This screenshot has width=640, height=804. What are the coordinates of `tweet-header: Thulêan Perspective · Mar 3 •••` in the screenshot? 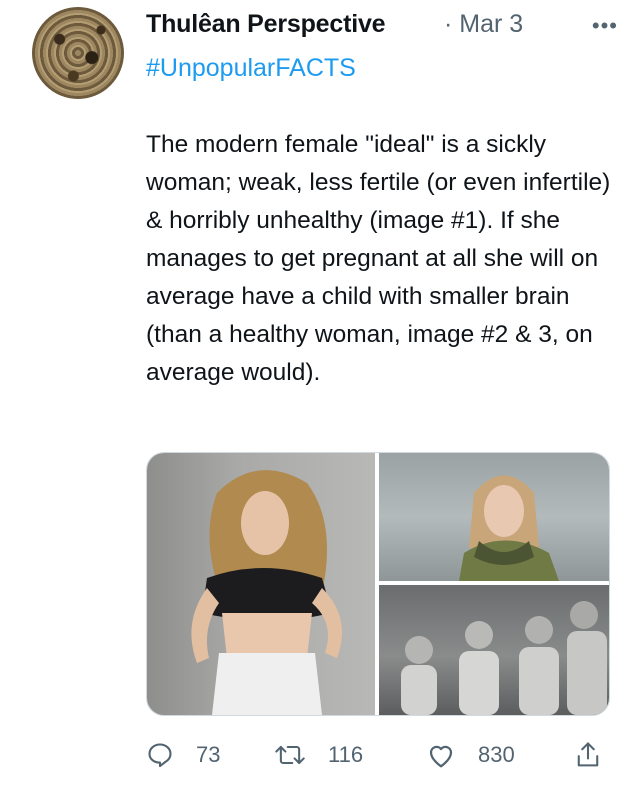 It's located at (382, 23).